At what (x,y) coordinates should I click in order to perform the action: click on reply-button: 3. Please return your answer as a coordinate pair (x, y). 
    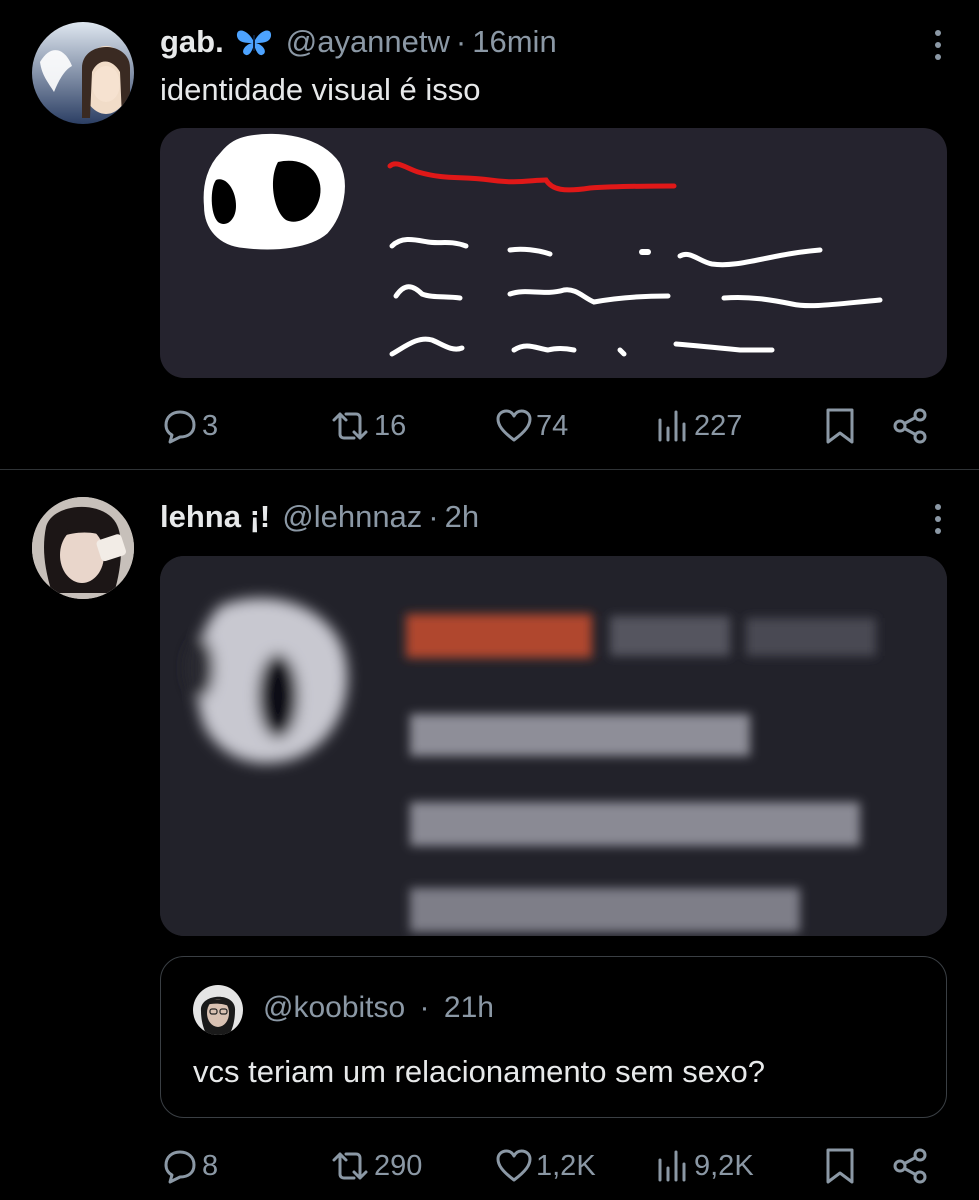
    Looking at the image, I should click on (189, 426).